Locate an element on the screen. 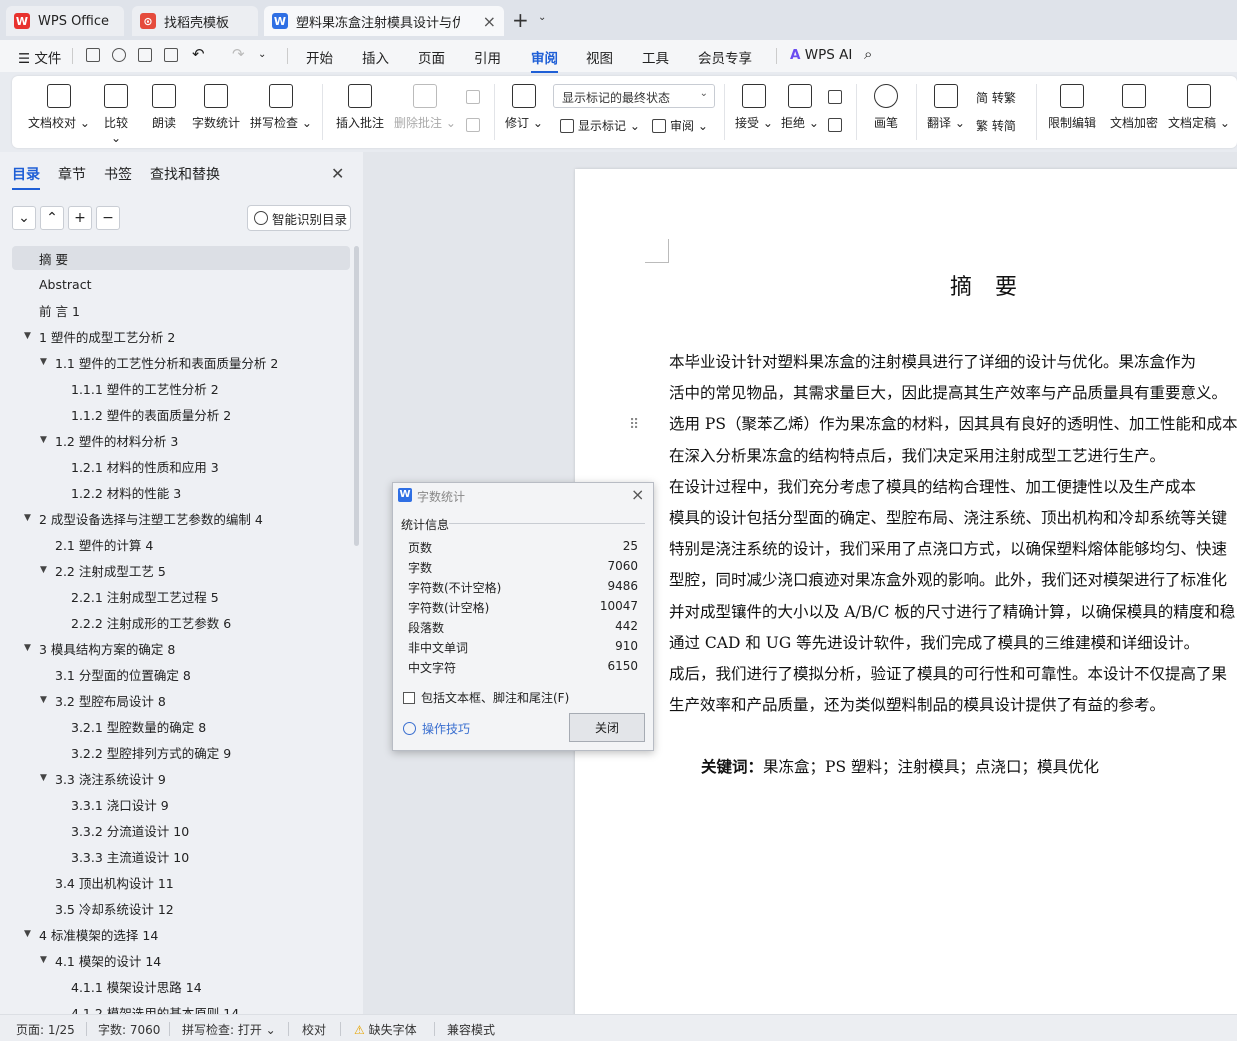 The width and height of the screenshot is (1237, 1041). delete-comment-button: 删除批注 ⌄ is located at coordinates (425, 107).